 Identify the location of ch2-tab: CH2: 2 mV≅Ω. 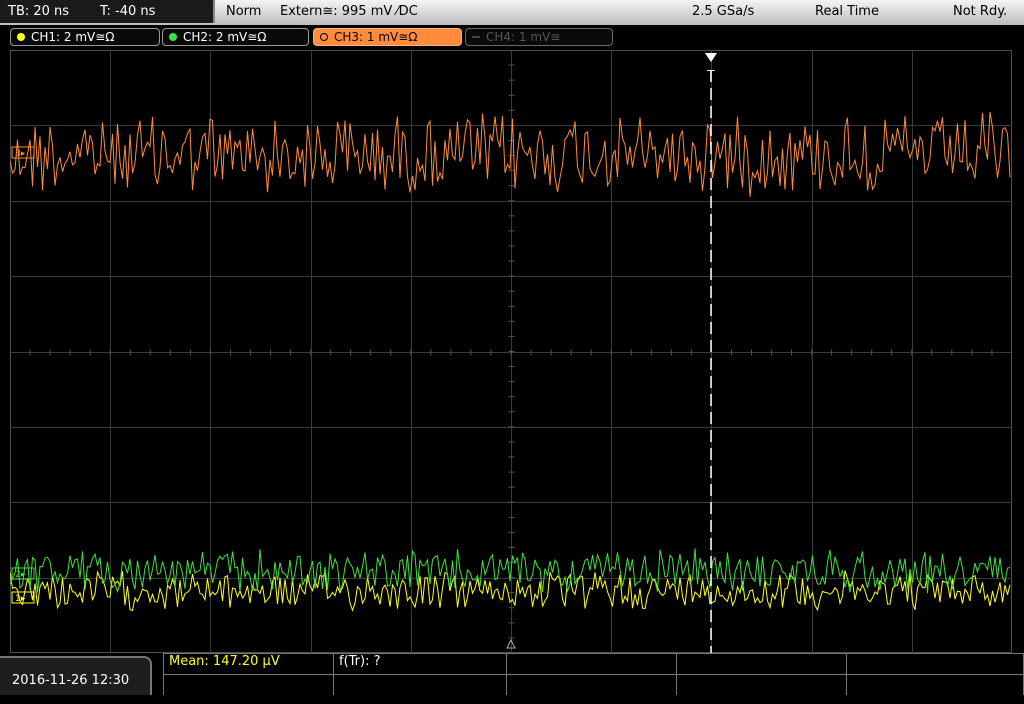
(235, 37).